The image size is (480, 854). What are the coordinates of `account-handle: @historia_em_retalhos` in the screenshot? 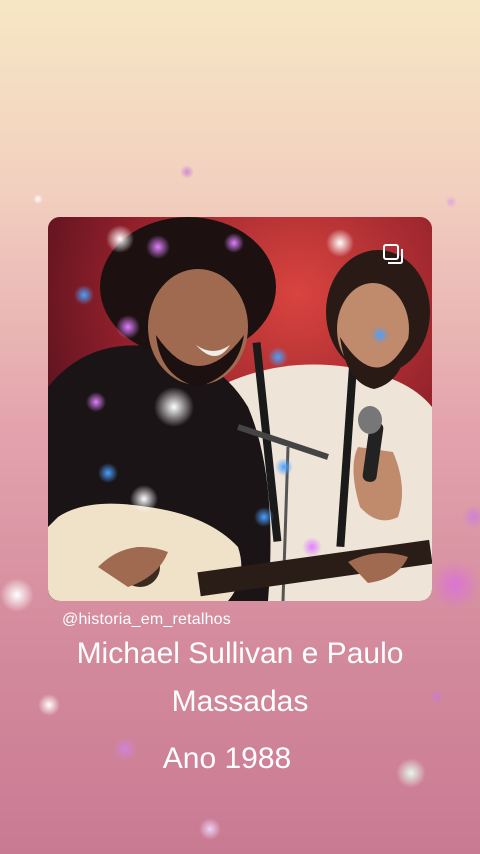 It's located at (146, 619).